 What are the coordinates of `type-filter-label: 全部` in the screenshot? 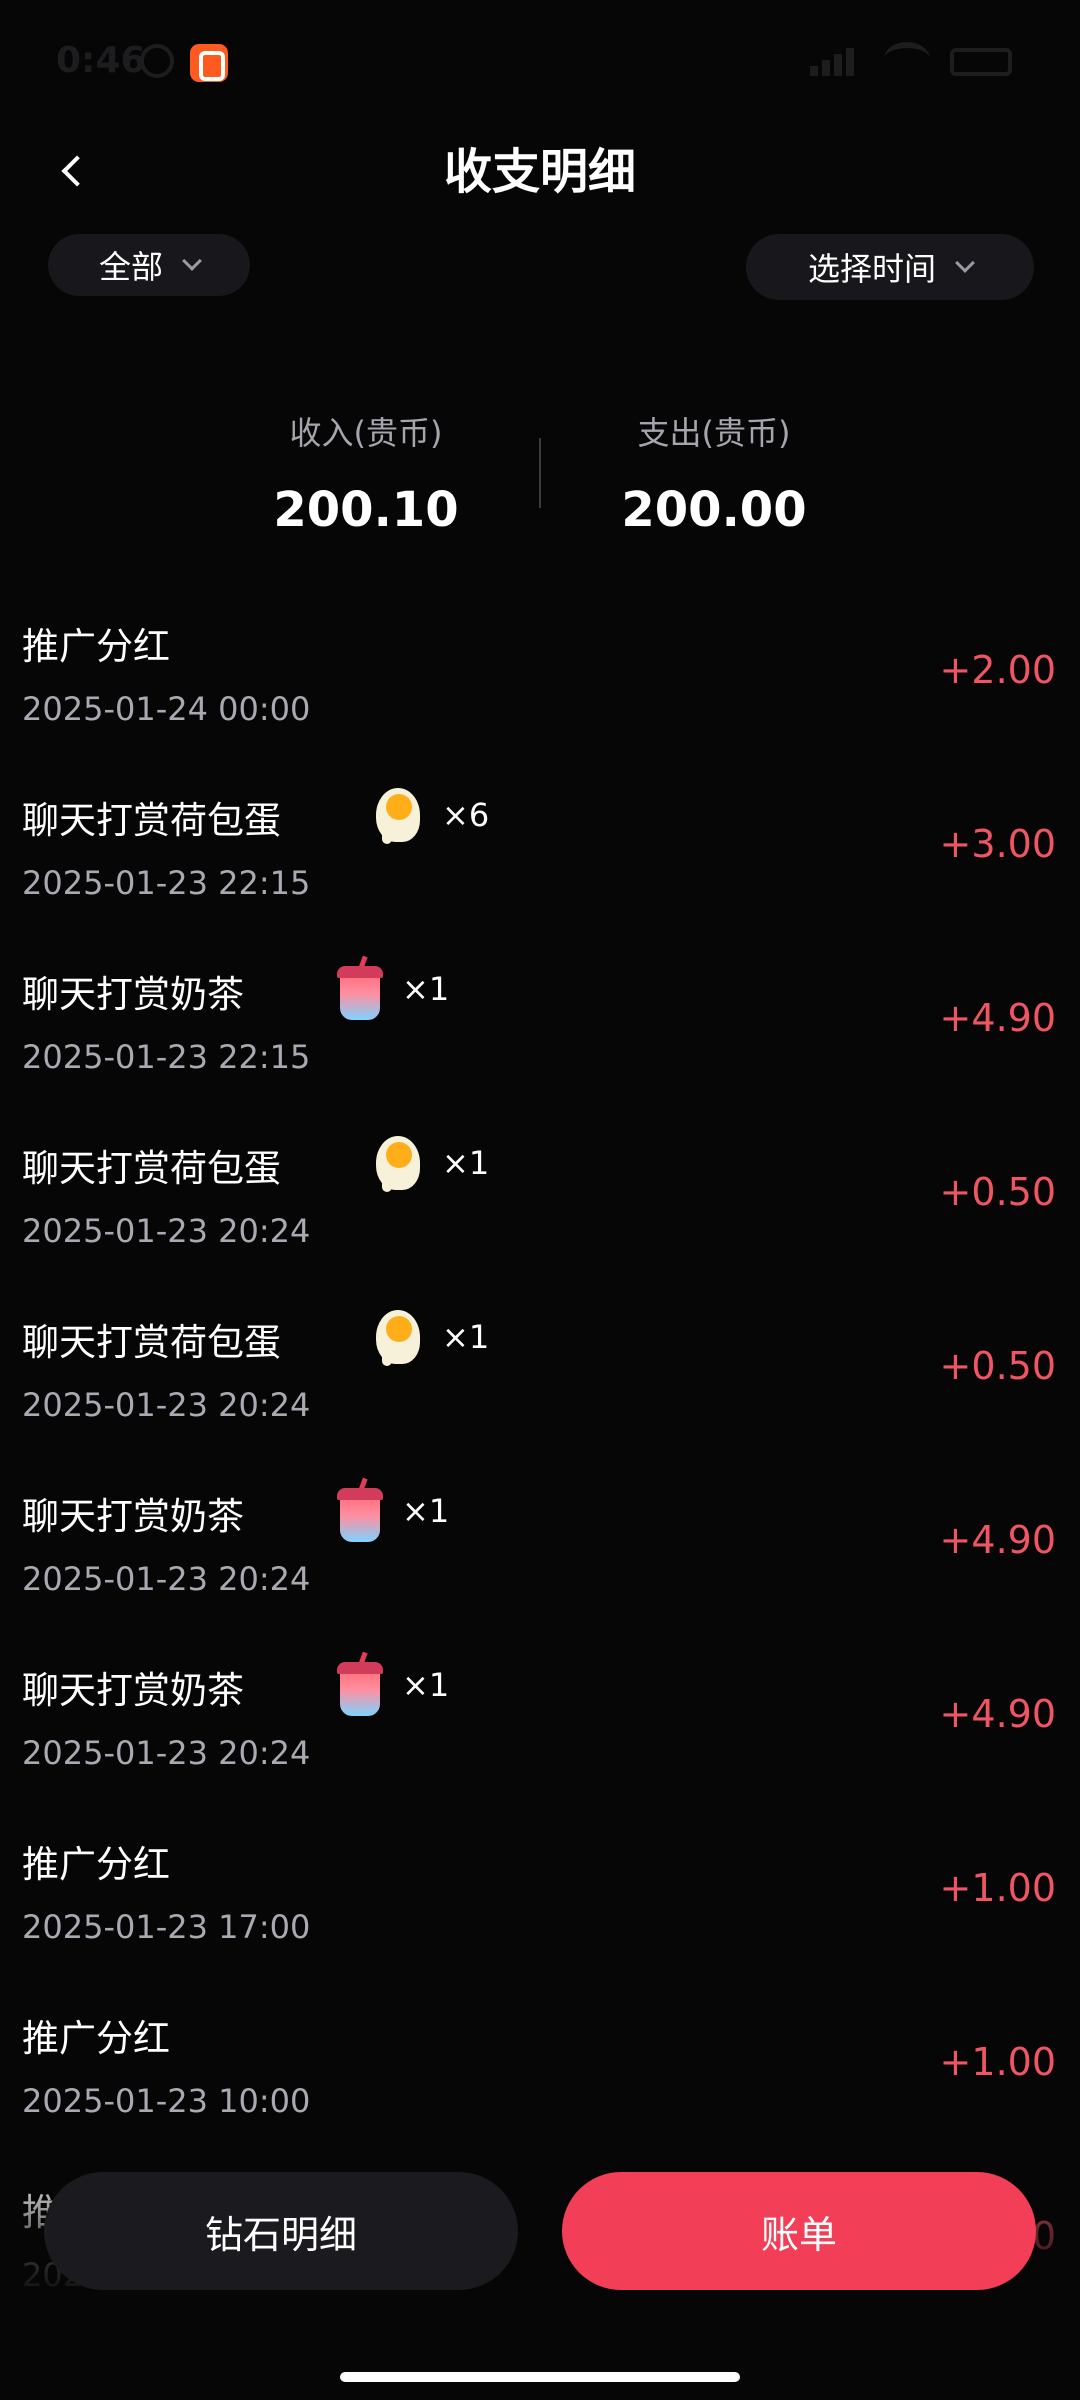 It's located at (130, 267).